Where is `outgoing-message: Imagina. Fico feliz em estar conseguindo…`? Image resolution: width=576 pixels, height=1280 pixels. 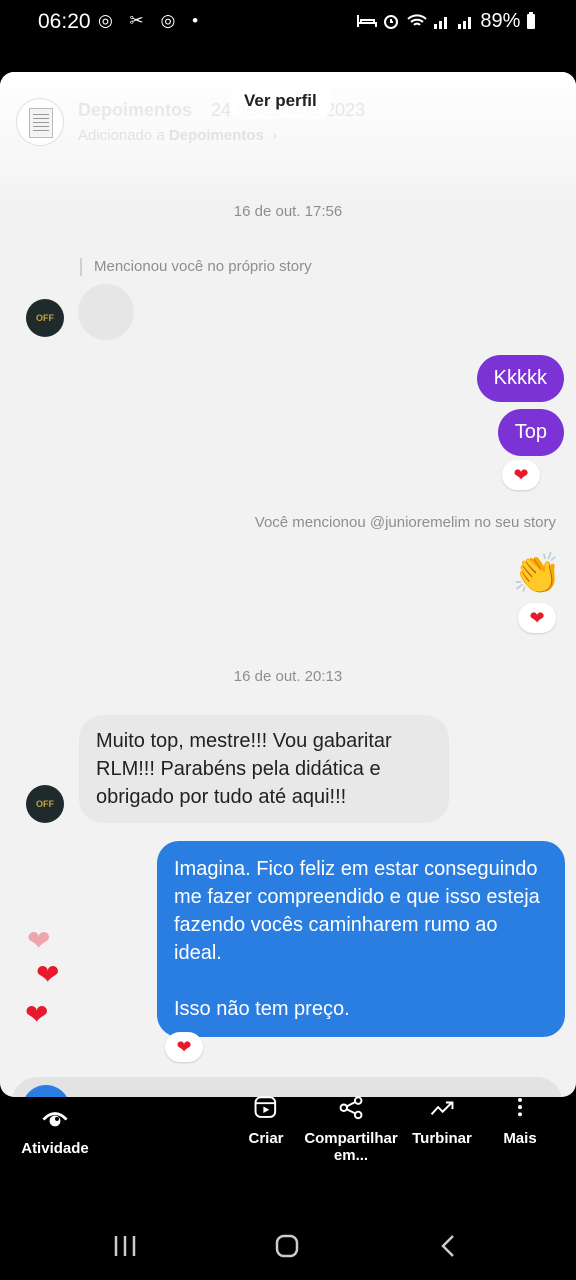
outgoing-message: Imagina. Fico feliz em estar conseguindo… is located at coordinates (361, 939).